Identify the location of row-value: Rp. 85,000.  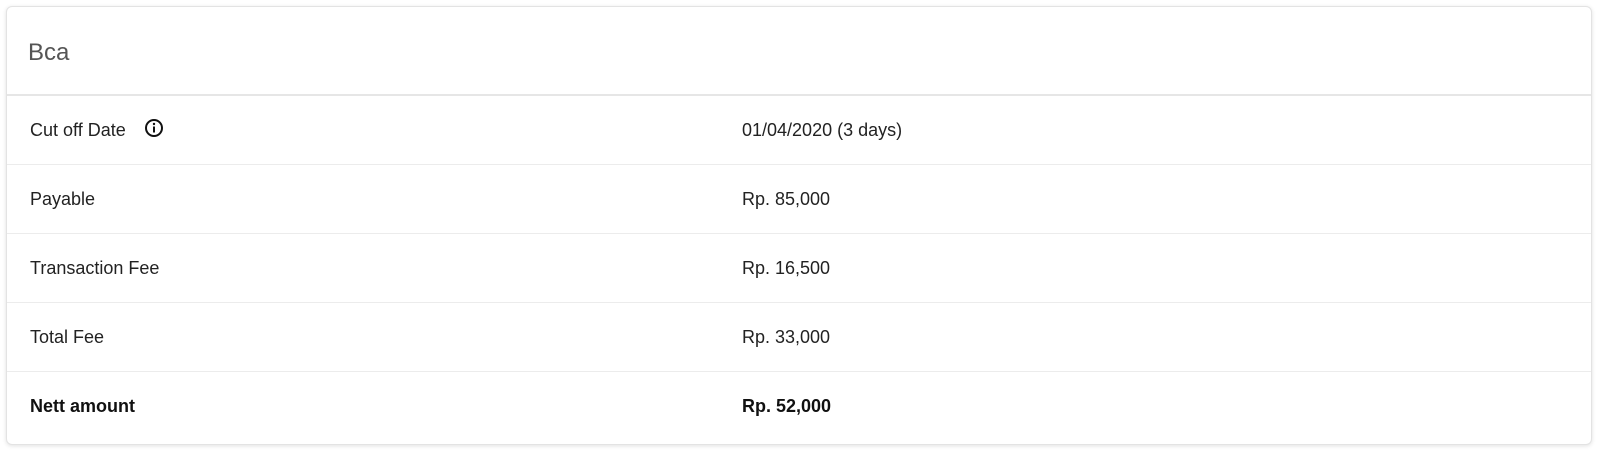
(786, 198).